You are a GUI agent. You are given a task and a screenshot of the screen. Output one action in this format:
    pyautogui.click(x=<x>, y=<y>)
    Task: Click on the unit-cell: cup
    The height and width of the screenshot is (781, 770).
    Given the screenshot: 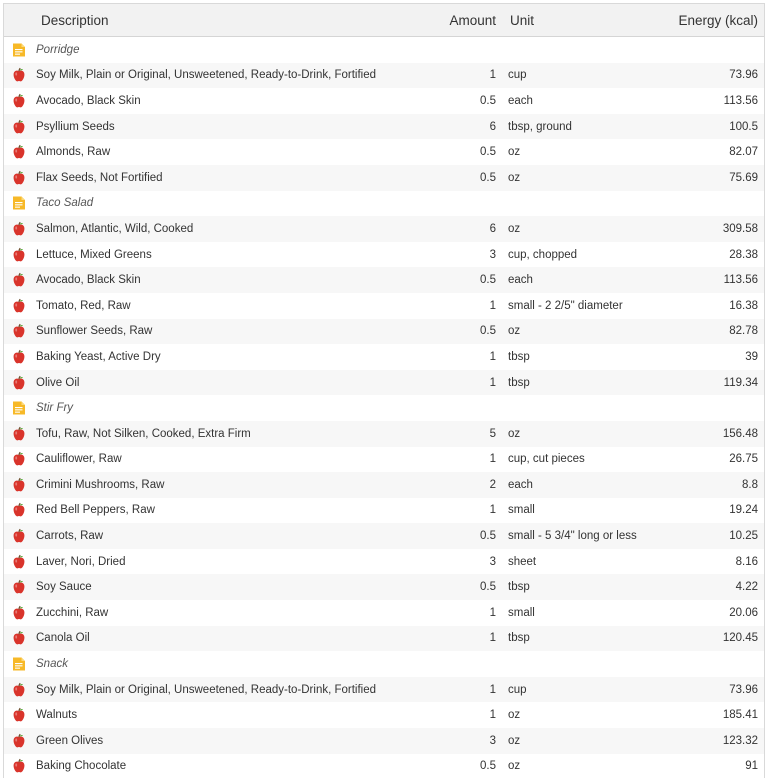 What is the action you would take?
    pyautogui.click(x=517, y=689)
    